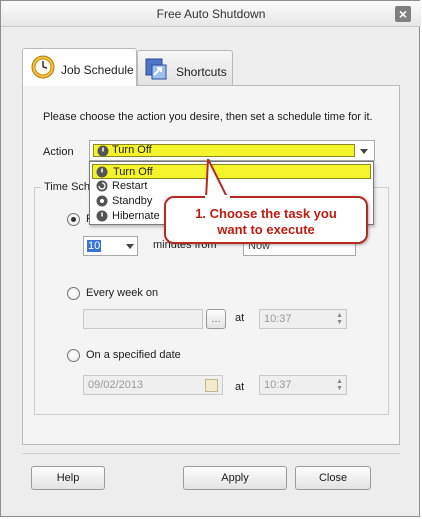 The height and width of the screenshot is (519, 422). Describe the element at coordinates (102, 216) in the screenshot. I see `hibernate-icon` at that location.